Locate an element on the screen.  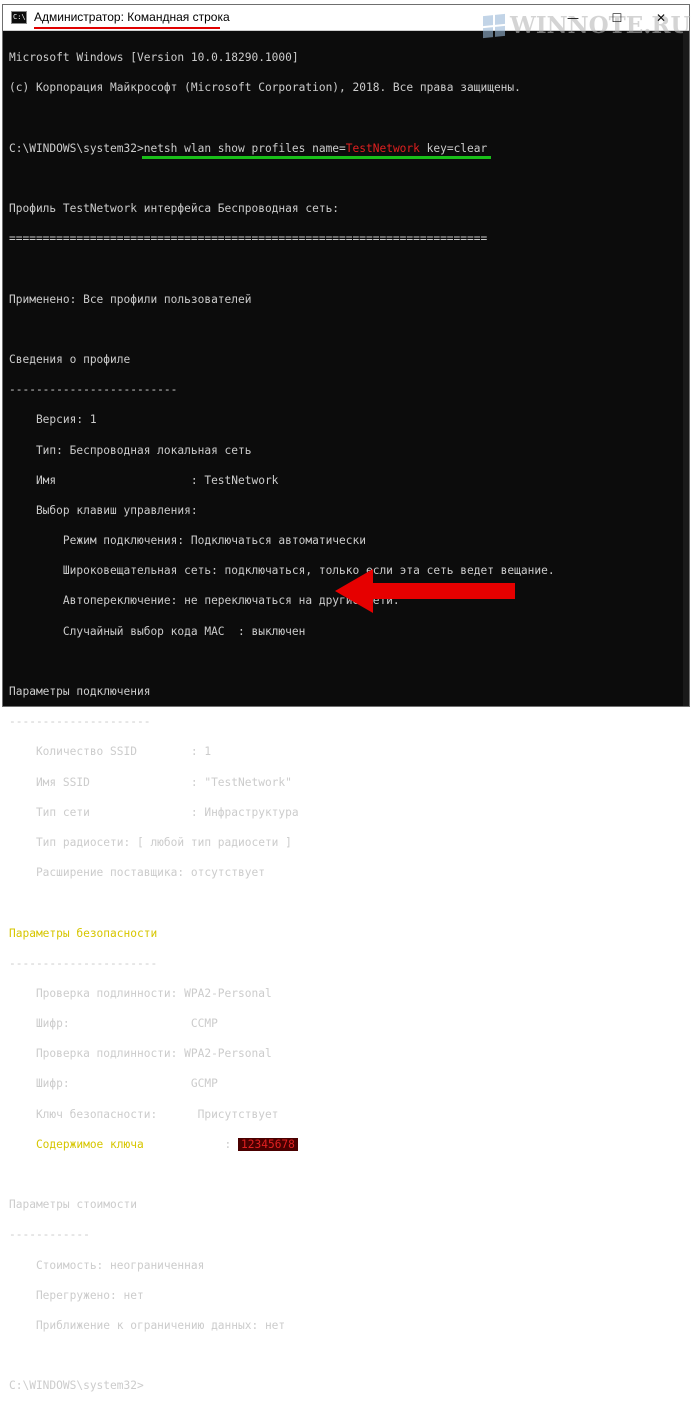
console-line: Параметры стоимости is located at coordinates (73, 1205).